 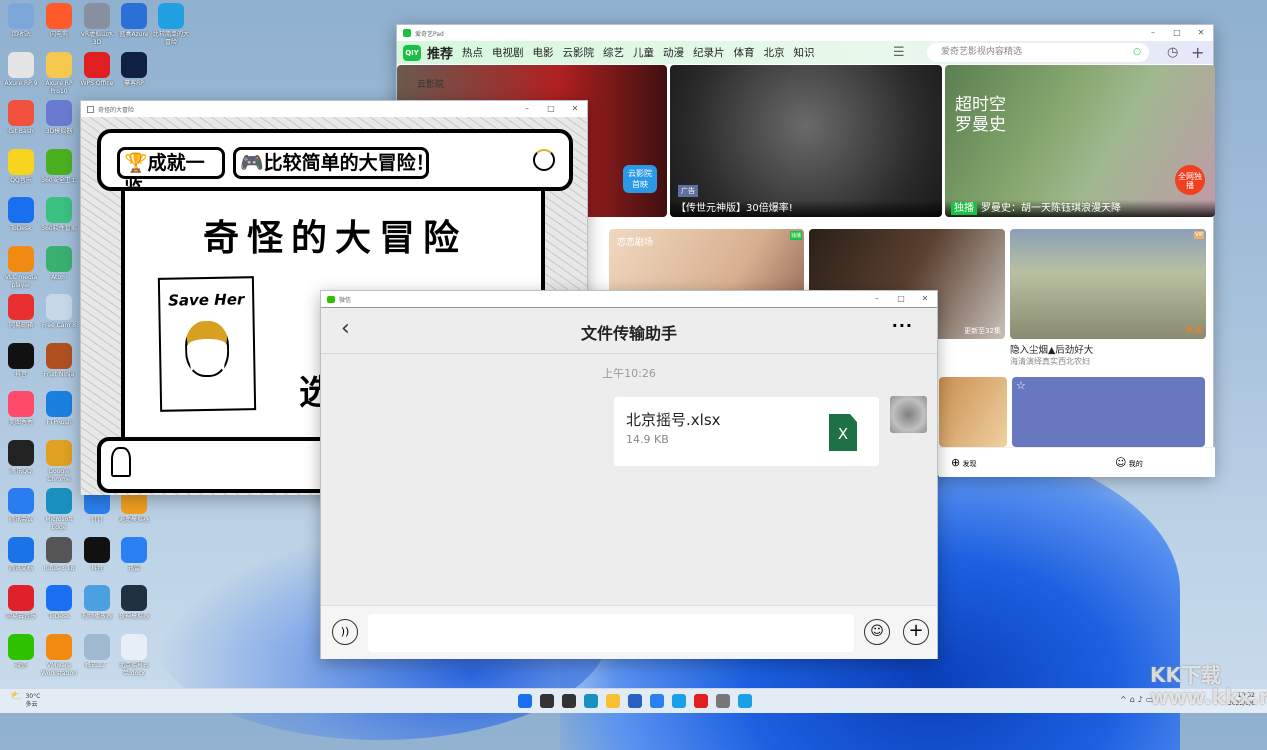 I want to click on nav-tab: 北京, so click(x=774, y=52).